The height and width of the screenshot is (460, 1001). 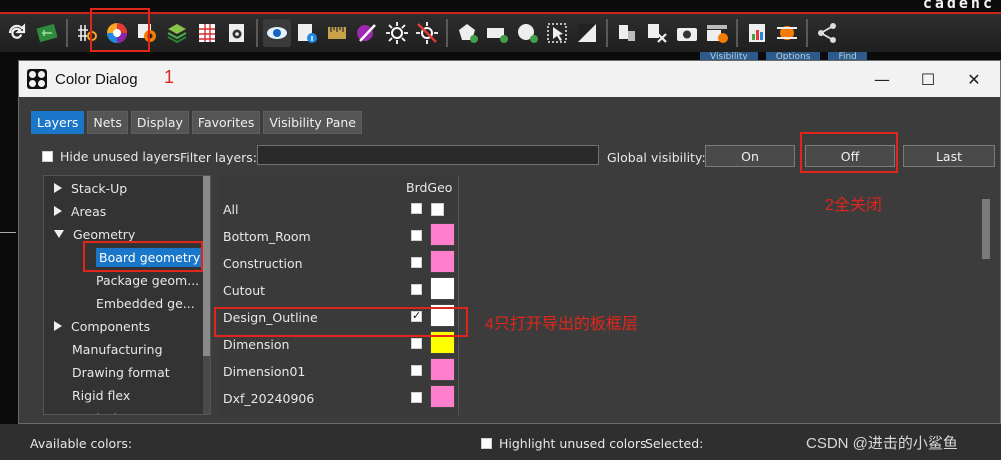 I want to click on swap-icon, so click(x=787, y=33).